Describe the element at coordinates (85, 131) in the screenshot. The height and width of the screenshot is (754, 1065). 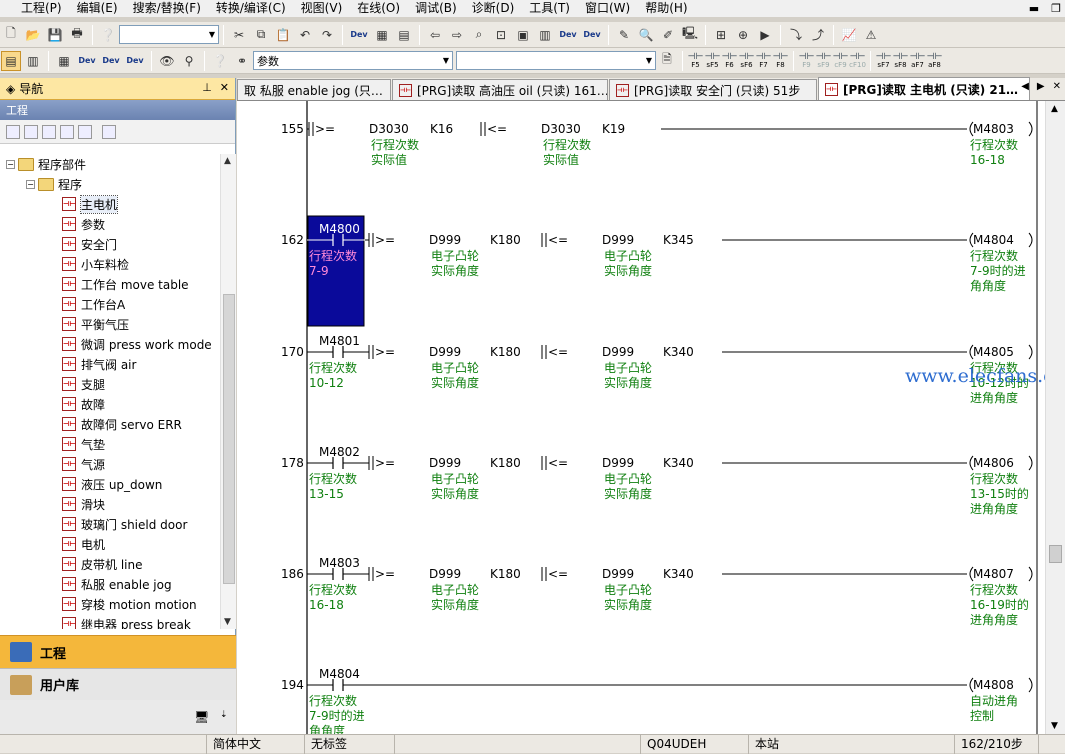
I see `refresh-icon` at that location.